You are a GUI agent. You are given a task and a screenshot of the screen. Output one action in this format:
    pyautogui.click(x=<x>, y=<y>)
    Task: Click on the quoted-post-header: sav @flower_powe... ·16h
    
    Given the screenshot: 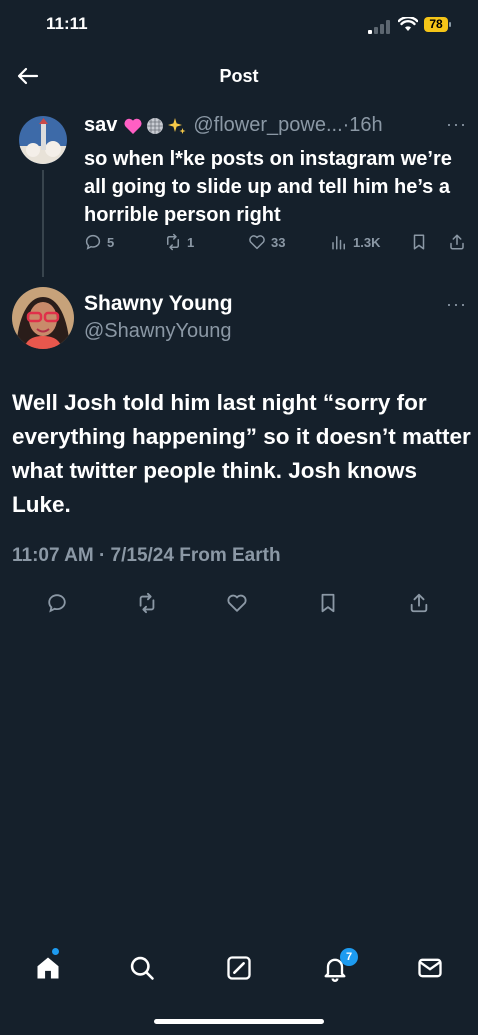 What is the action you would take?
    pyautogui.click(x=233, y=125)
    